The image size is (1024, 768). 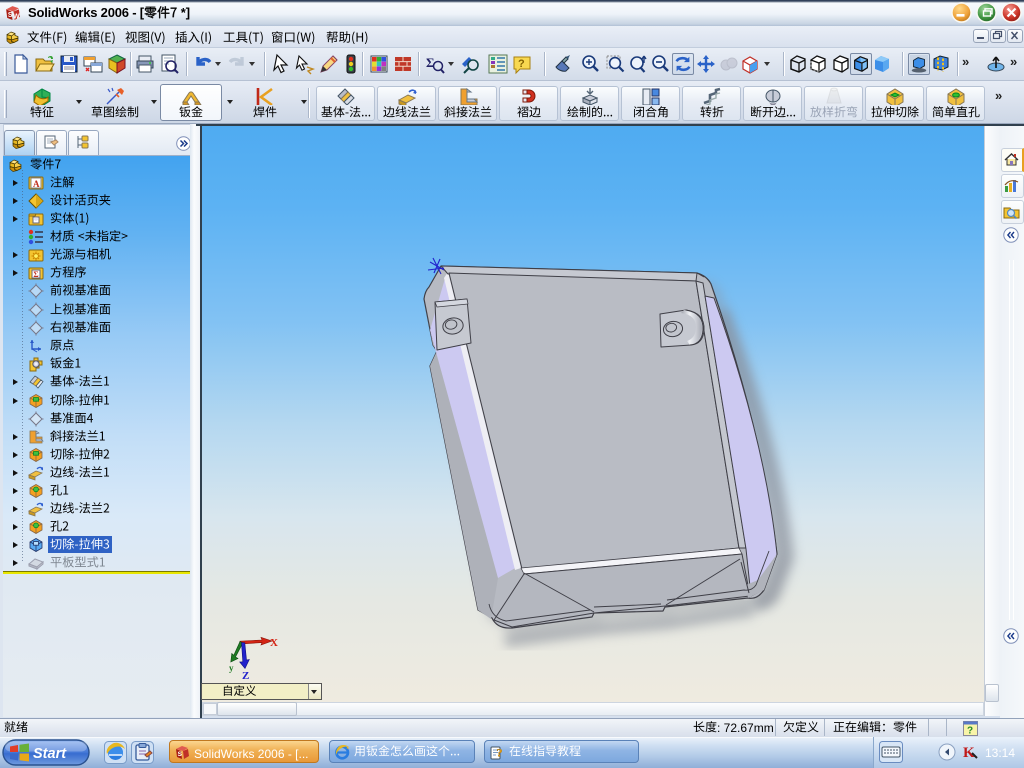 I want to click on svg-text: y, so click(x=231, y=668).